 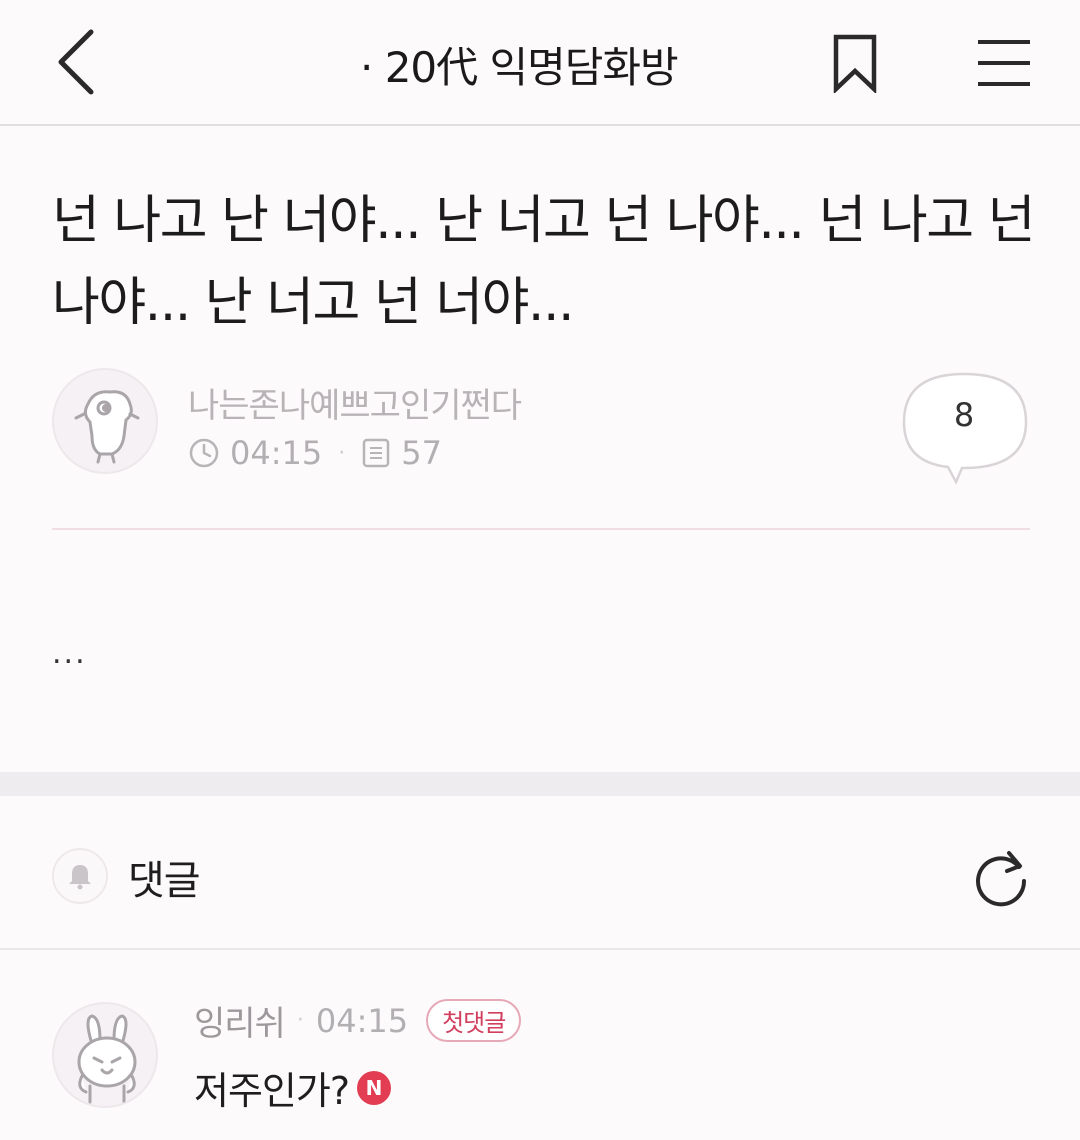 What do you see at coordinates (204, 453) in the screenshot?
I see `clock-icon` at bounding box center [204, 453].